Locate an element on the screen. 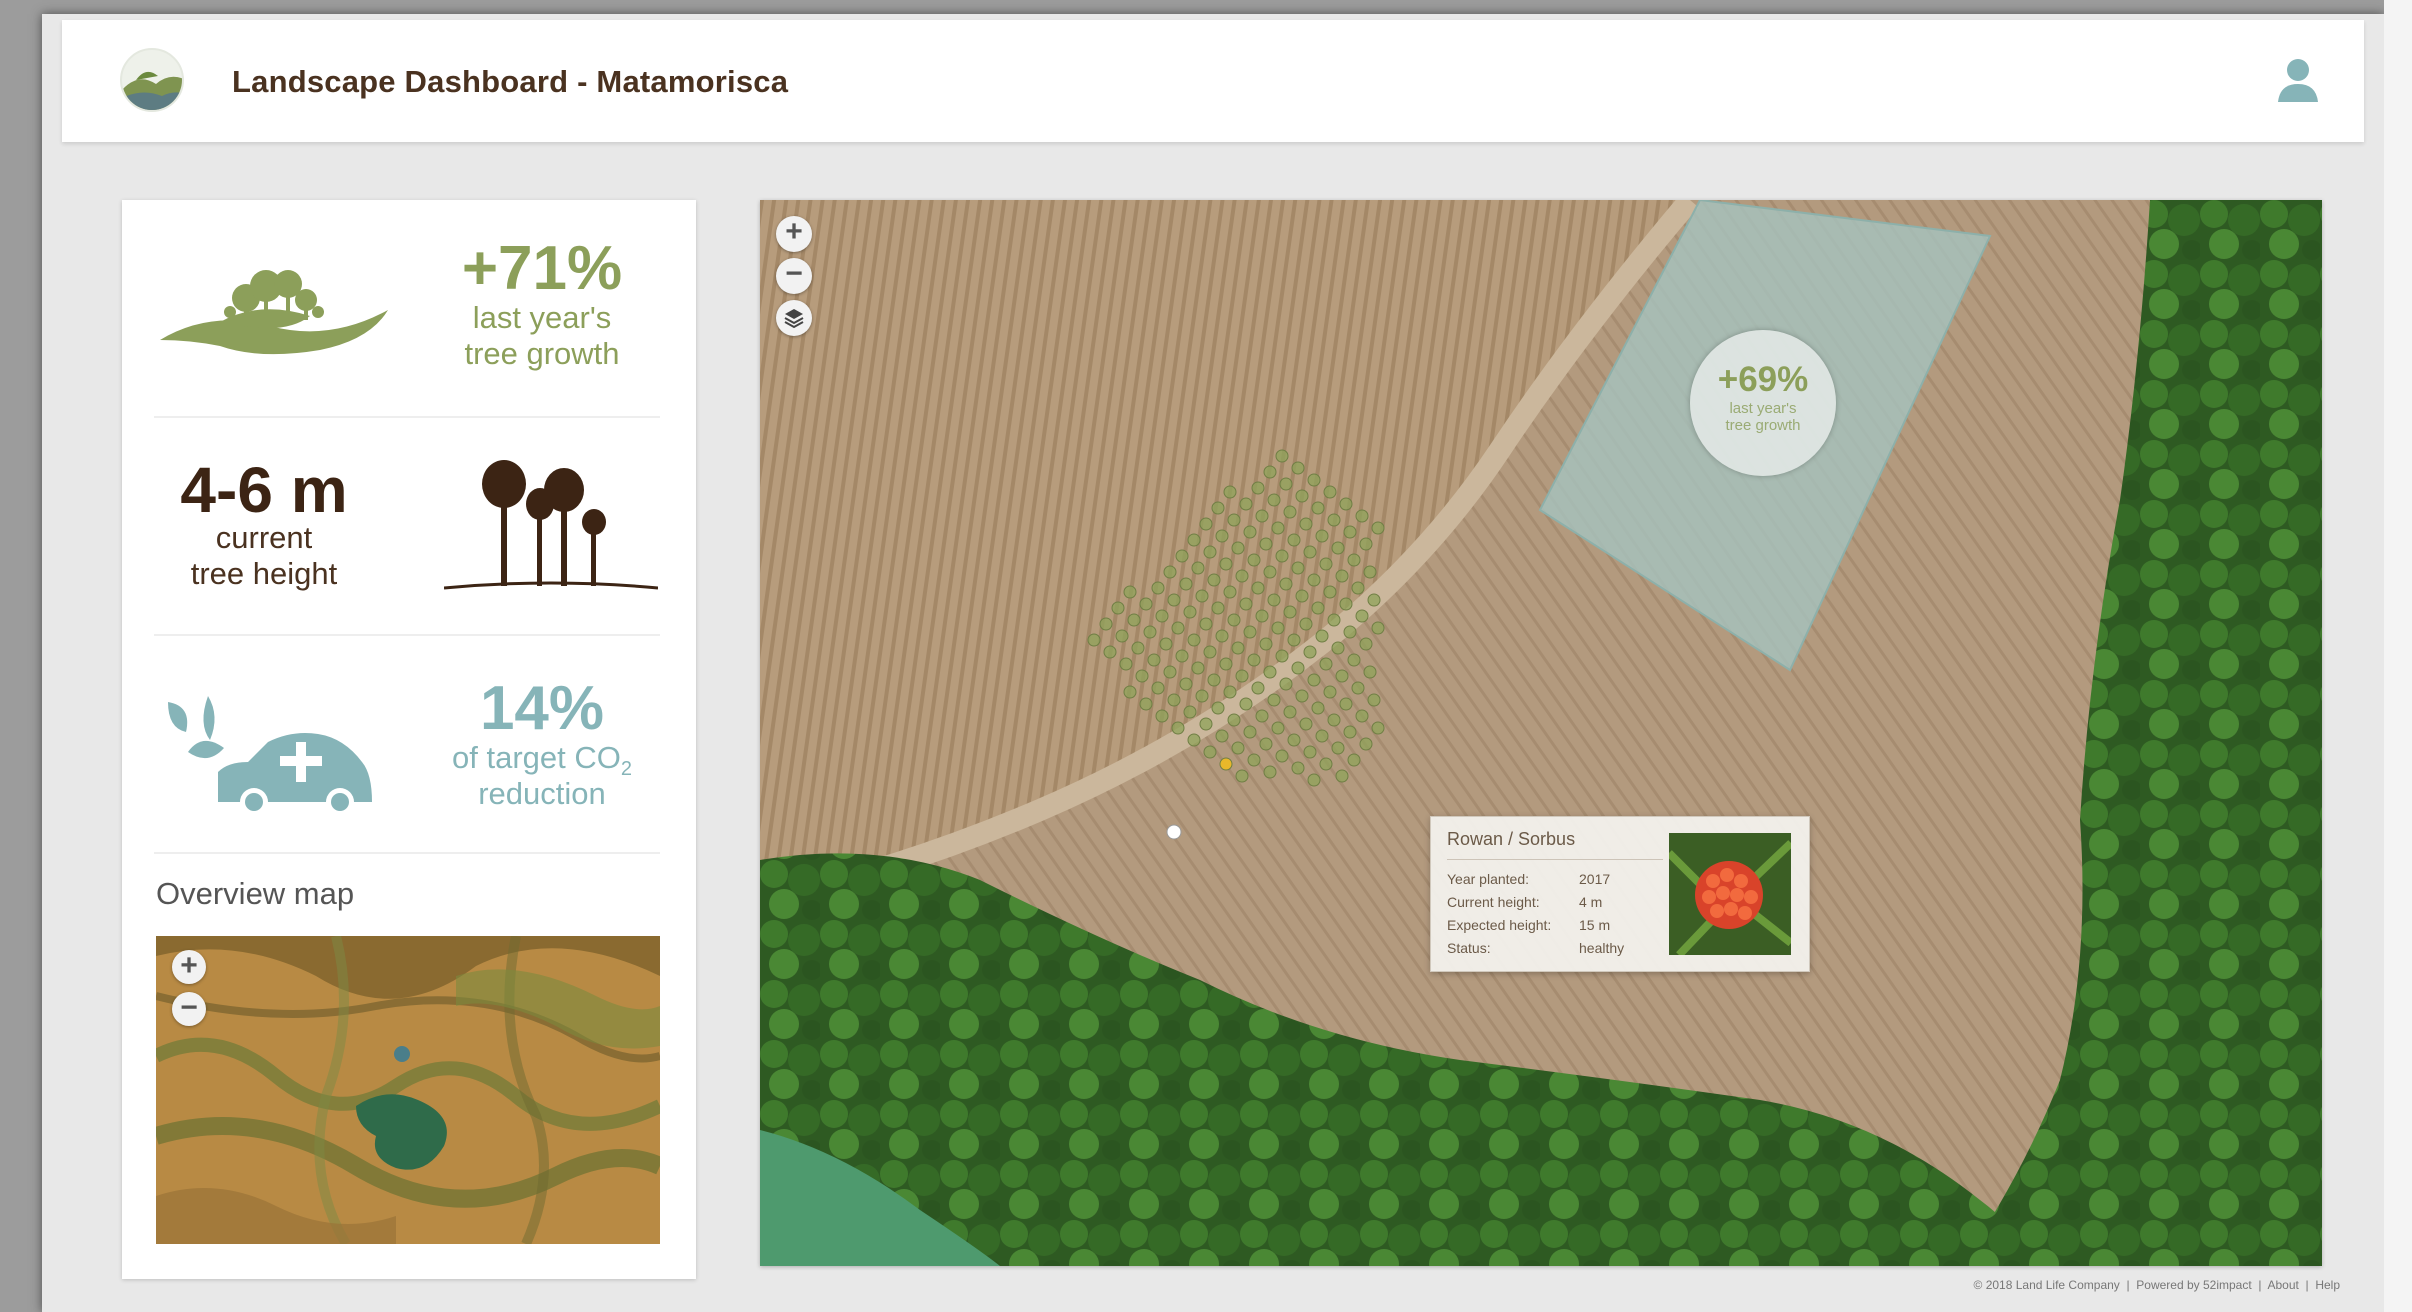  overview-map: + − is located at coordinates (408, 1090).